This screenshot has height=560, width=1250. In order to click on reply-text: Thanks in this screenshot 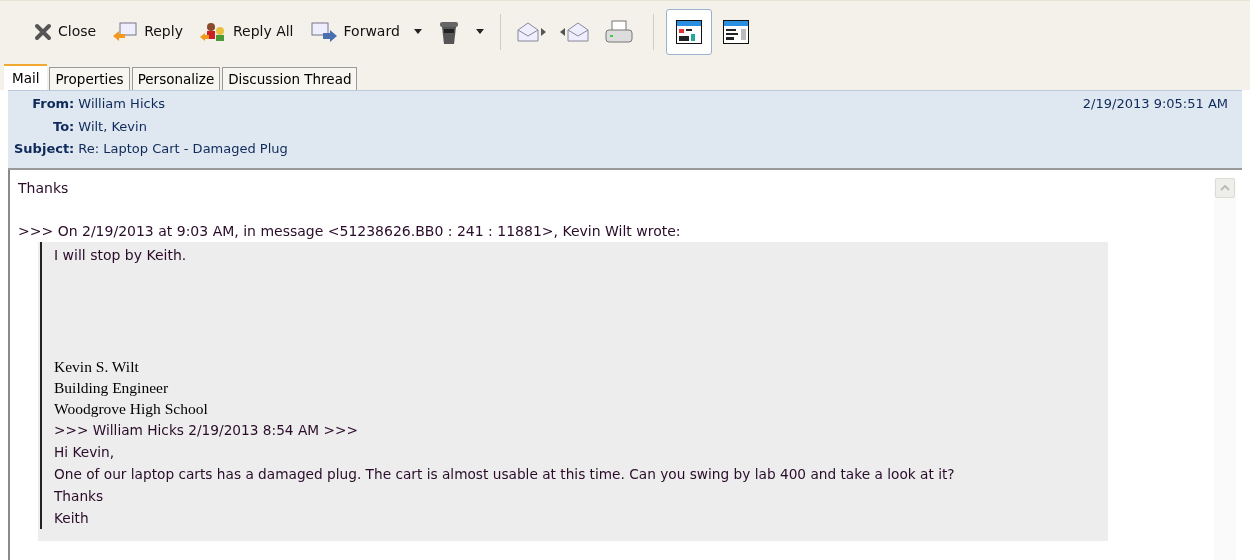, I will do `click(44, 188)`.